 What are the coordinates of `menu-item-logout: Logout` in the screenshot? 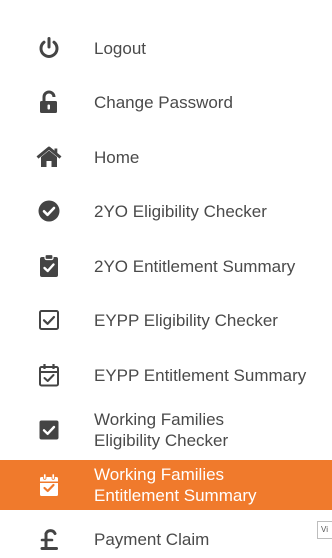 It's located at (166, 48).